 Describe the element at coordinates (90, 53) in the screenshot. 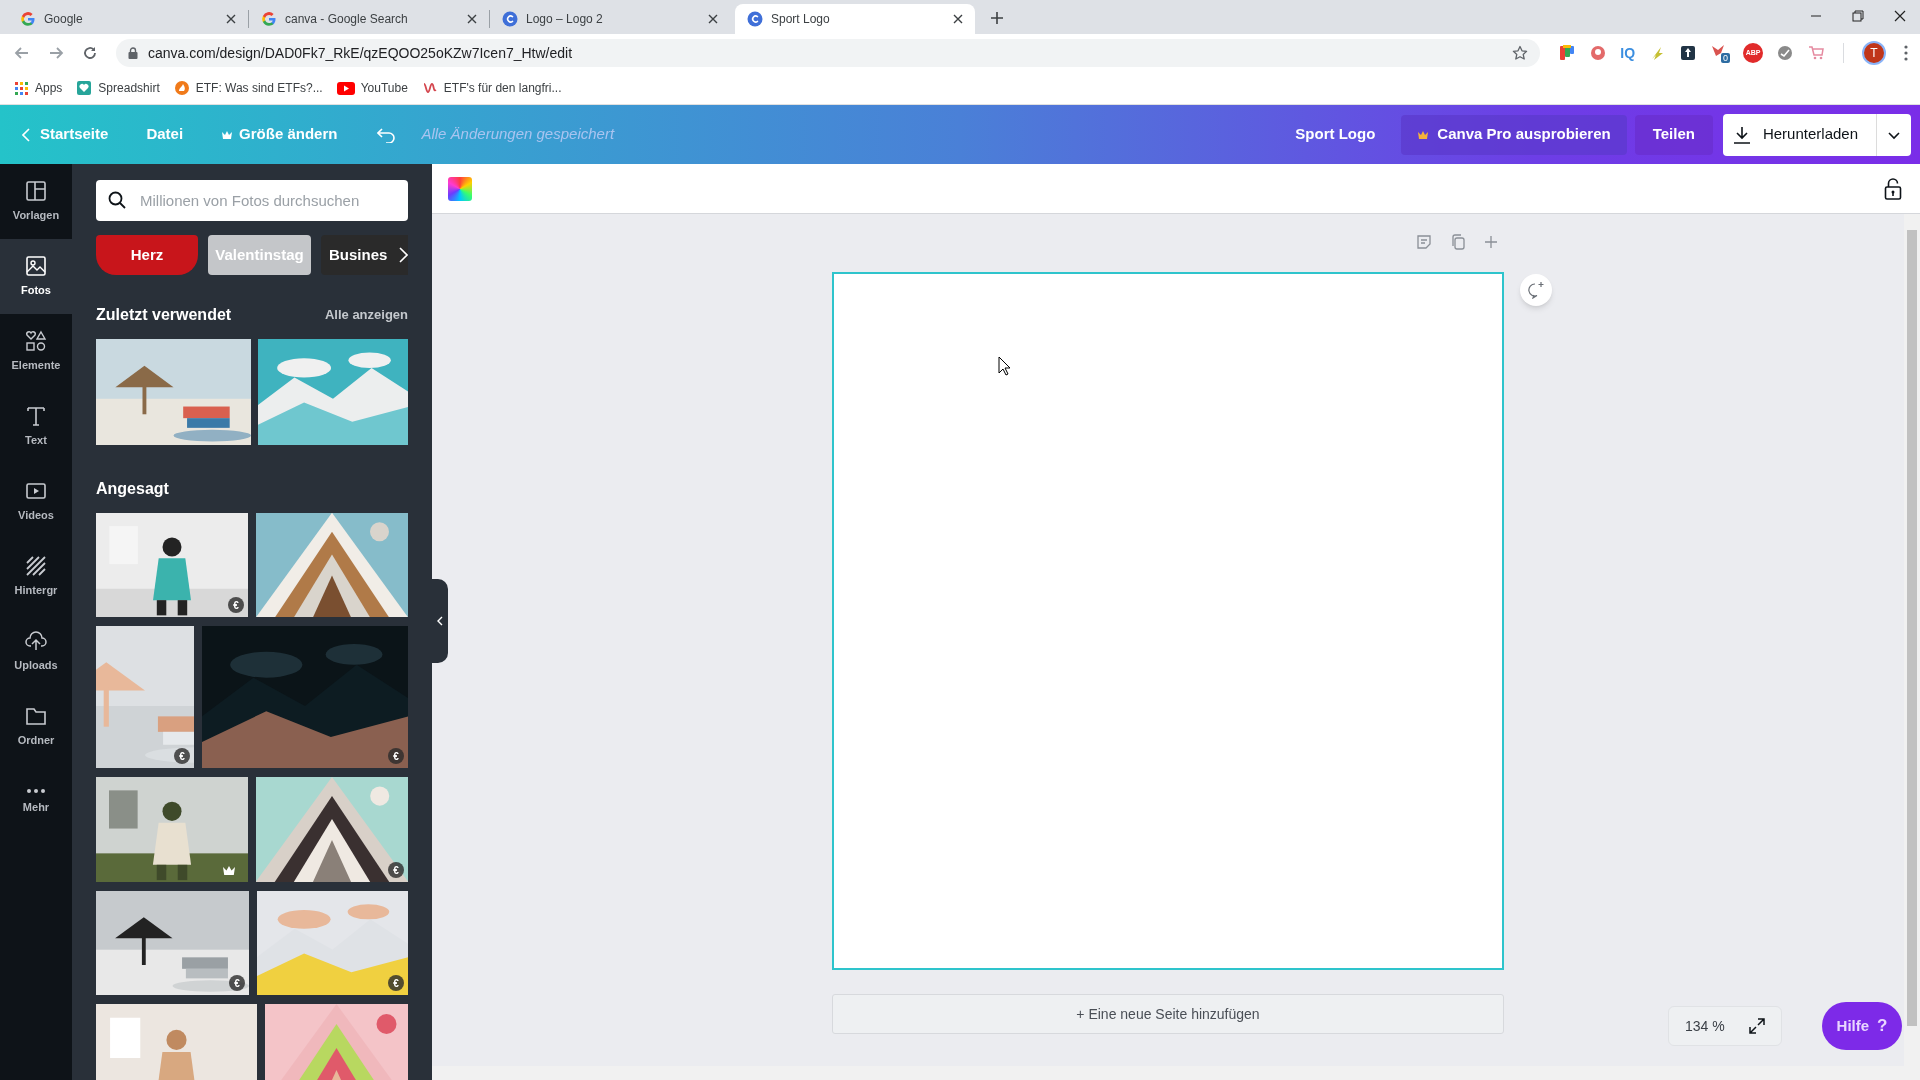

I see `reload-icon` at that location.